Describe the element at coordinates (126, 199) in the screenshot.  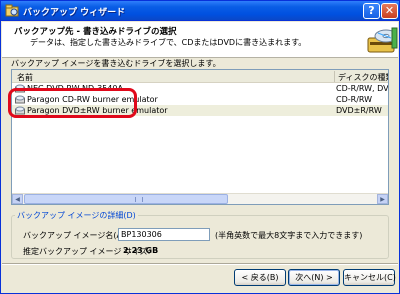
I see `scroll-thumb` at that location.